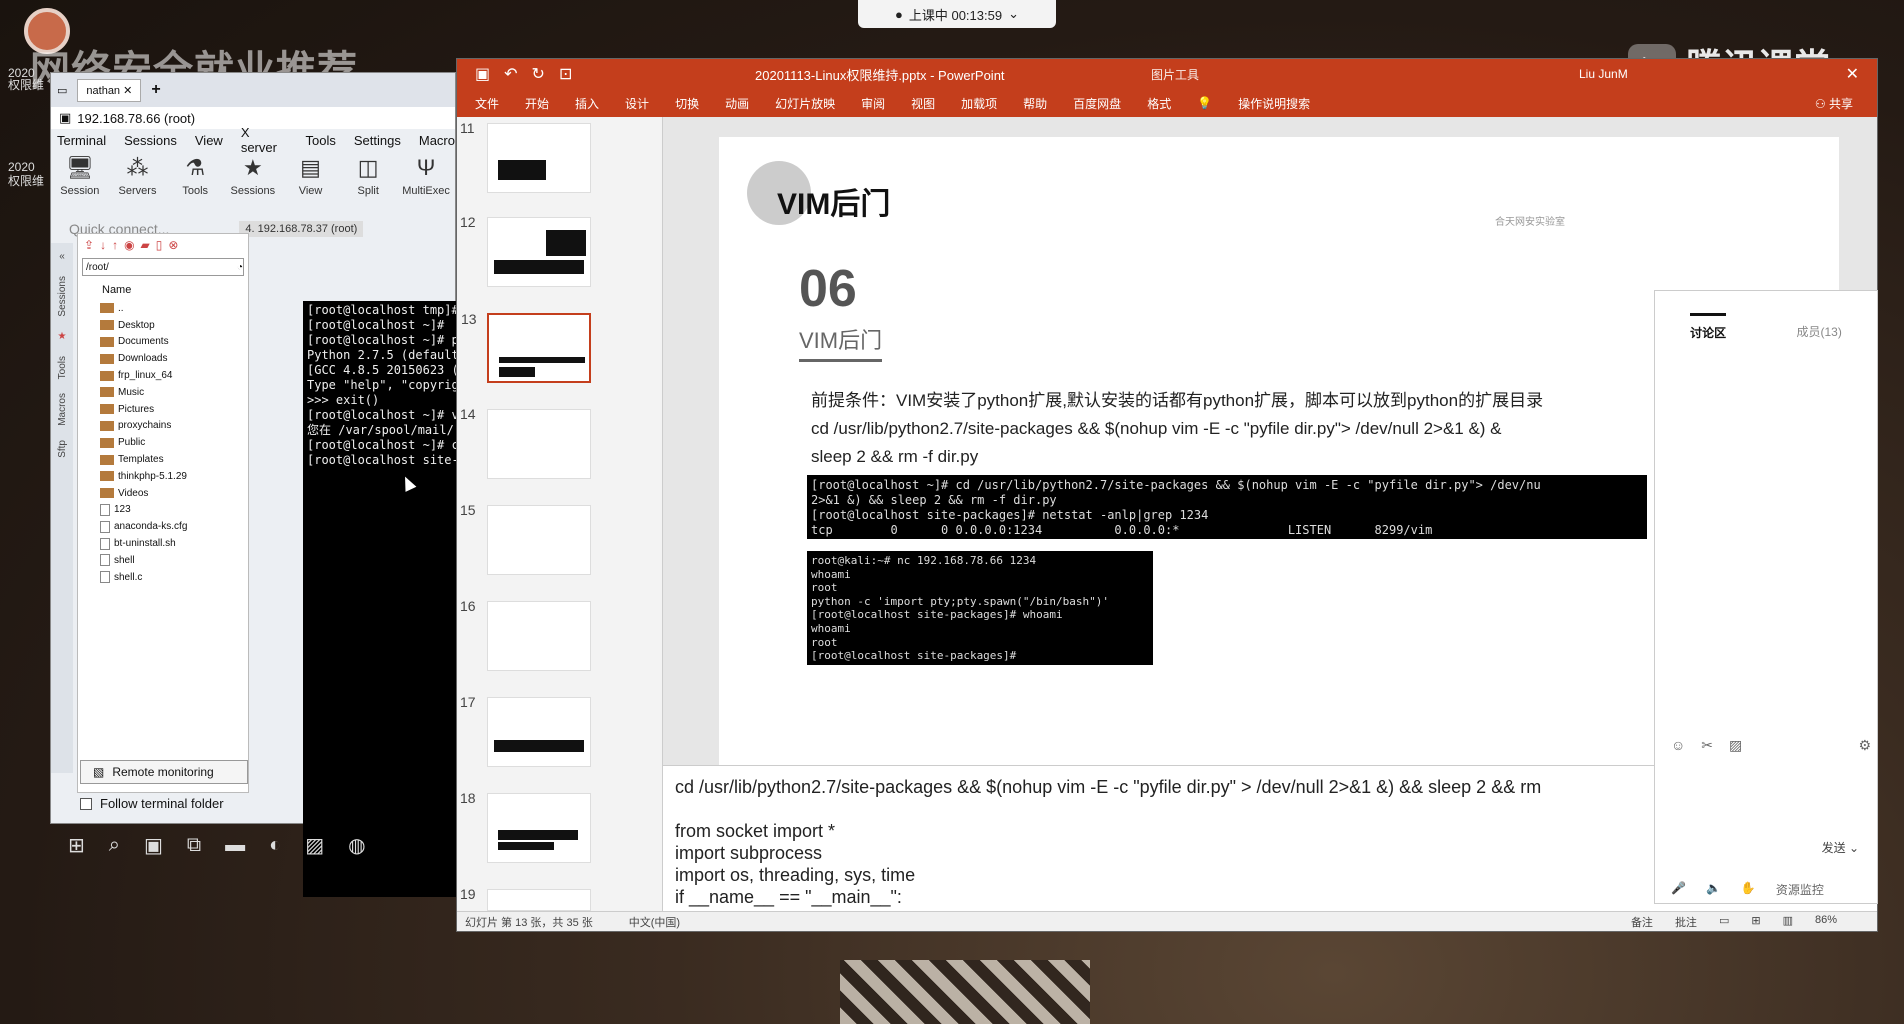 The width and height of the screenshot is (1904, 1024). What do you see at coordinates (163, 325) in the screenshot?
I see `file-list-item: Desktop` at bounding box center [163, 325].